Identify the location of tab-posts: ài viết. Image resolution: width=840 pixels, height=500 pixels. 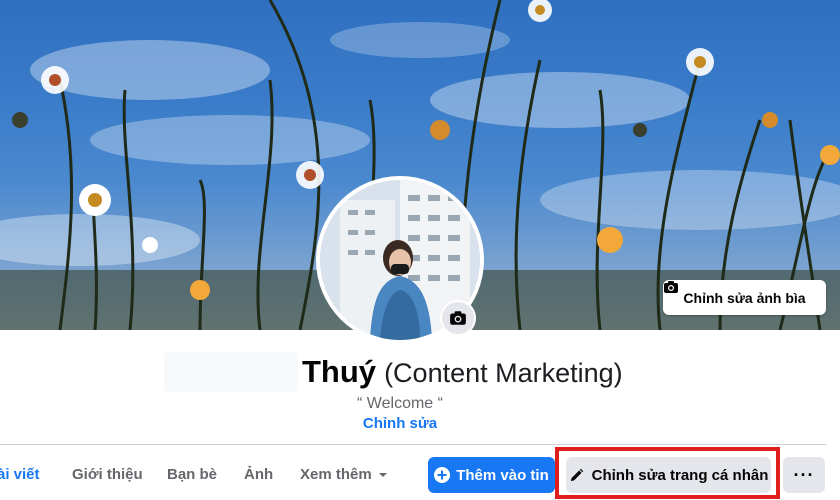
(20, 474).